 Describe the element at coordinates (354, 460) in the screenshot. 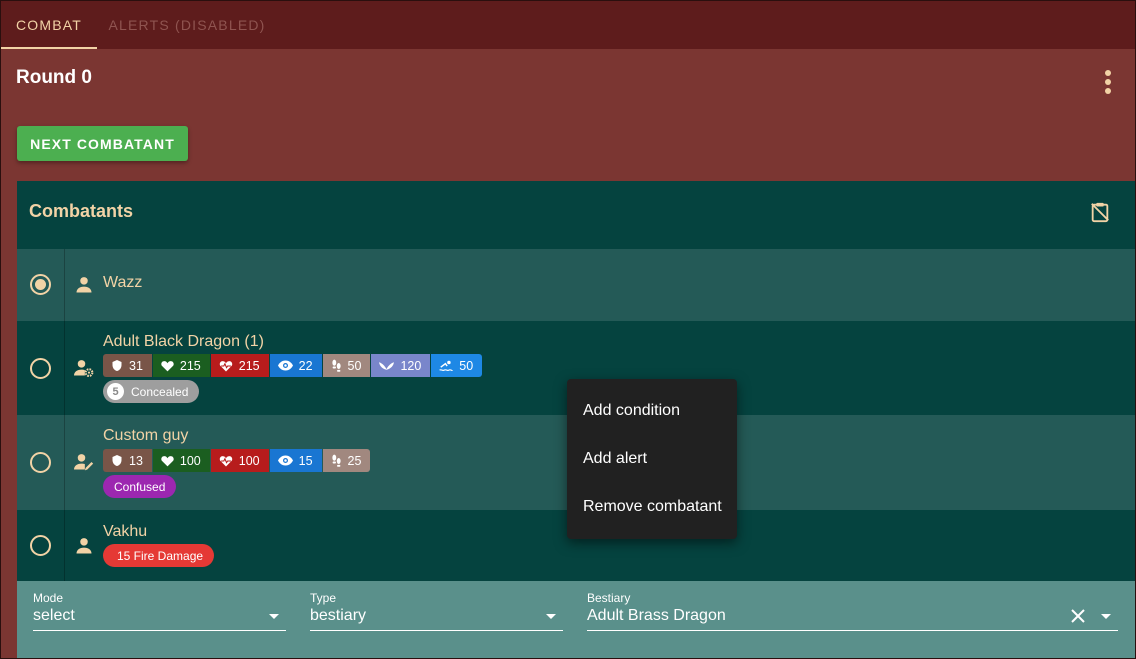

I see `stat-value: 25` at that location.